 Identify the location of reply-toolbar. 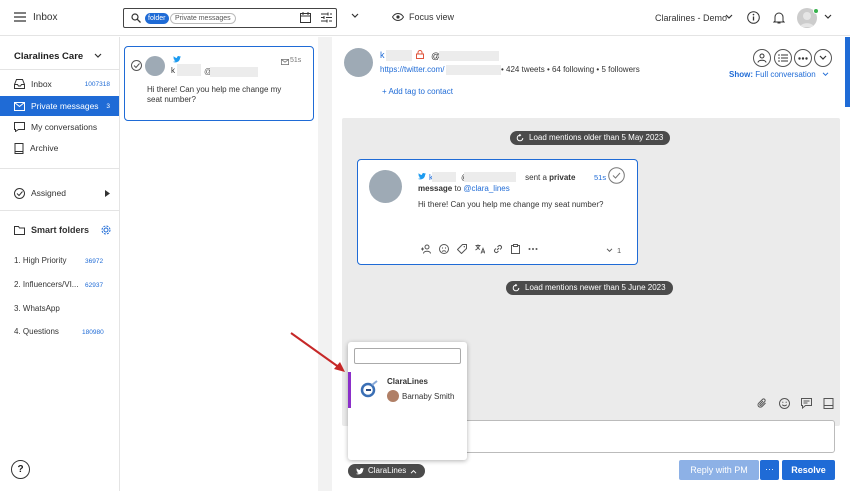
(795, 403).